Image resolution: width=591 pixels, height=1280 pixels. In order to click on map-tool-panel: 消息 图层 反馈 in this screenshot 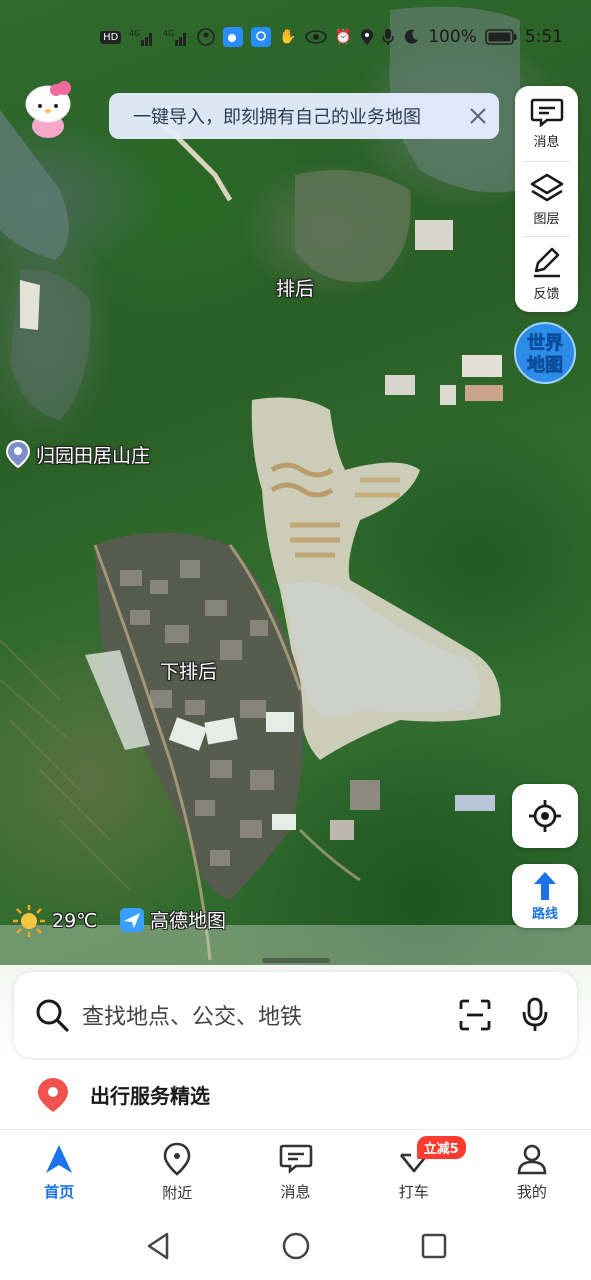, I will do `click(546, 199)`.